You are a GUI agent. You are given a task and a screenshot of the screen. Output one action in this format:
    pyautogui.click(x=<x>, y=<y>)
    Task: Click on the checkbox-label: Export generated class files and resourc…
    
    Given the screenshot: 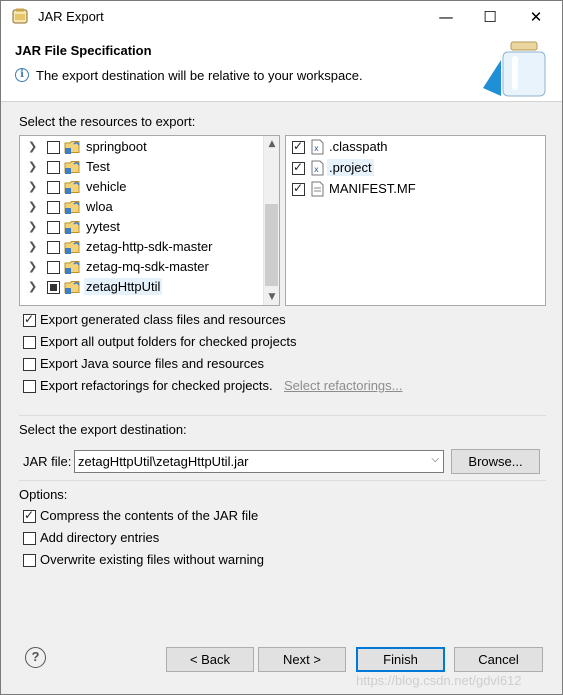 What is the action you would take?
    pyautogui.click(x=163, y=319)
    